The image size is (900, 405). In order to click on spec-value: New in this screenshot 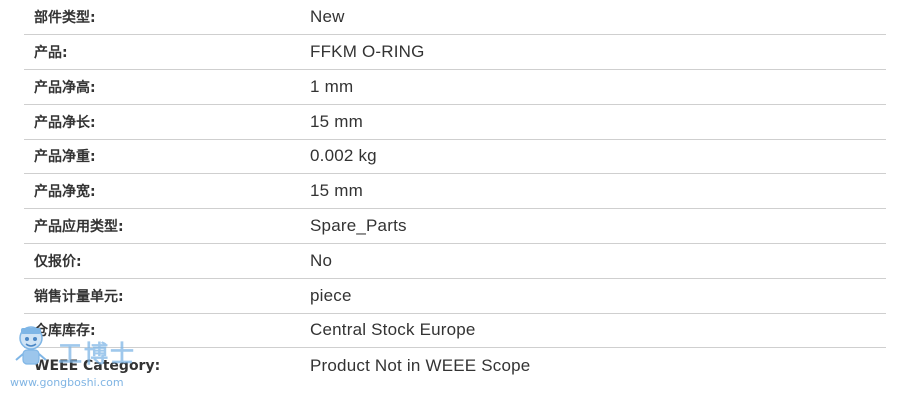, I will do `click(327, 17)`.